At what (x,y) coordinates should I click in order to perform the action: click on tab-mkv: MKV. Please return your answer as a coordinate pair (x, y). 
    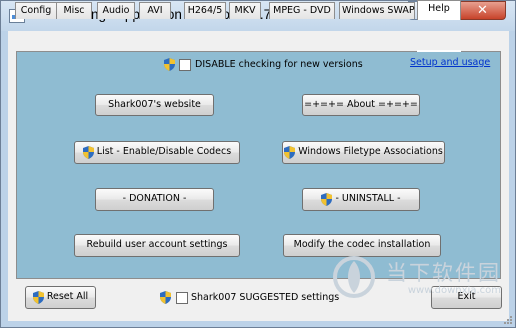
    Looking at the image, I should click on (245, 10).